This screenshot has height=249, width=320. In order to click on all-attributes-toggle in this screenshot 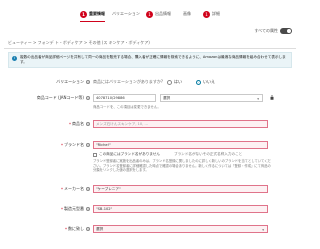, I will do `click(286, 31)`.